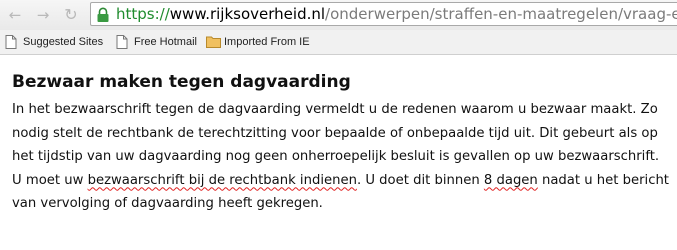 This screenshot has height=250, width=677. I want to click on lock-icon, so click(103, 14).